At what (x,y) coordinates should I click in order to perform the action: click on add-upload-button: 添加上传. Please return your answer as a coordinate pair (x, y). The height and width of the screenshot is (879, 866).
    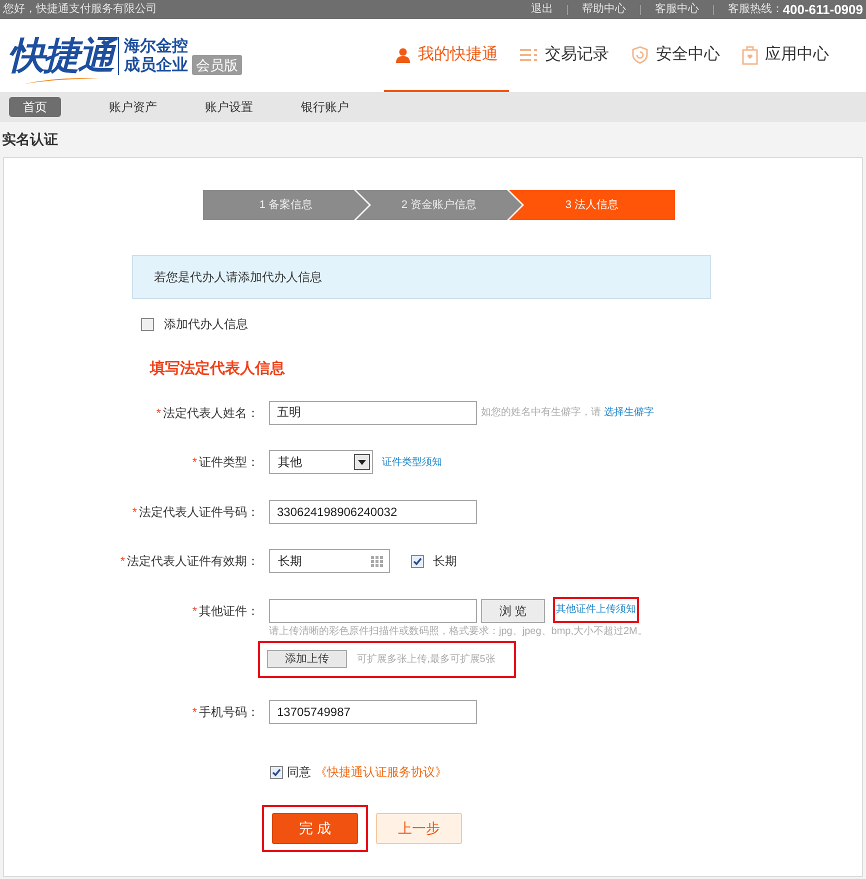
    Looking at the image, I should click on (307, 659).